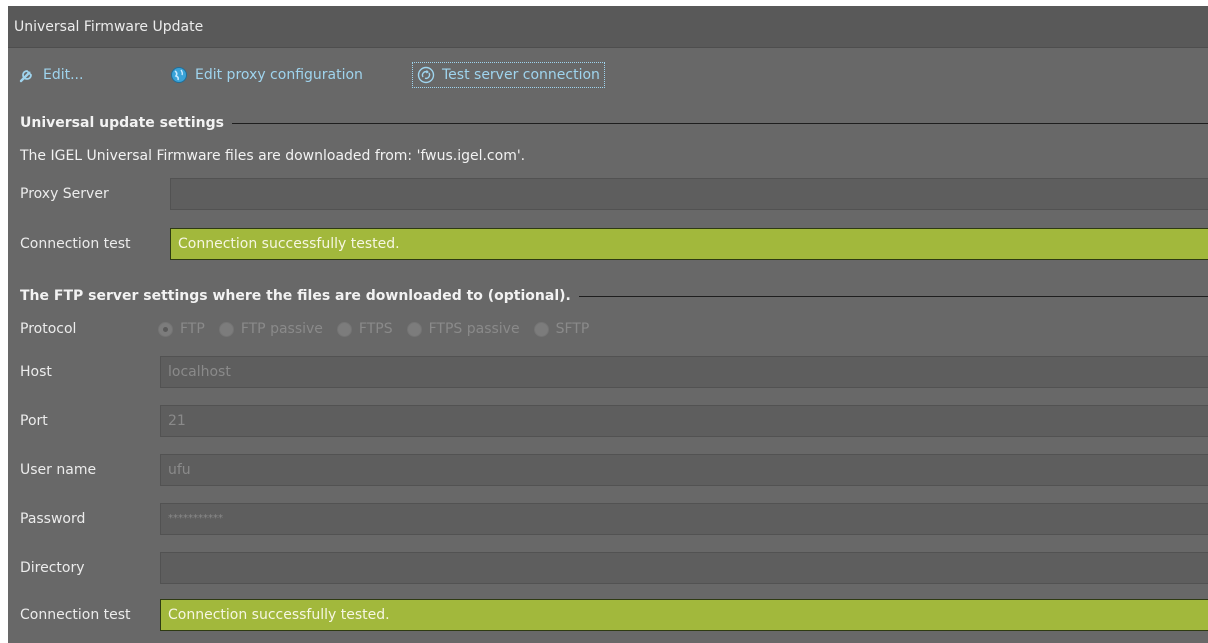 The width and height of the screenshot is (1208, 643). Describe the element at coordinates (75, 615) in the screenshot. I see `ftp-connection-test-label: Connection test` at that location.